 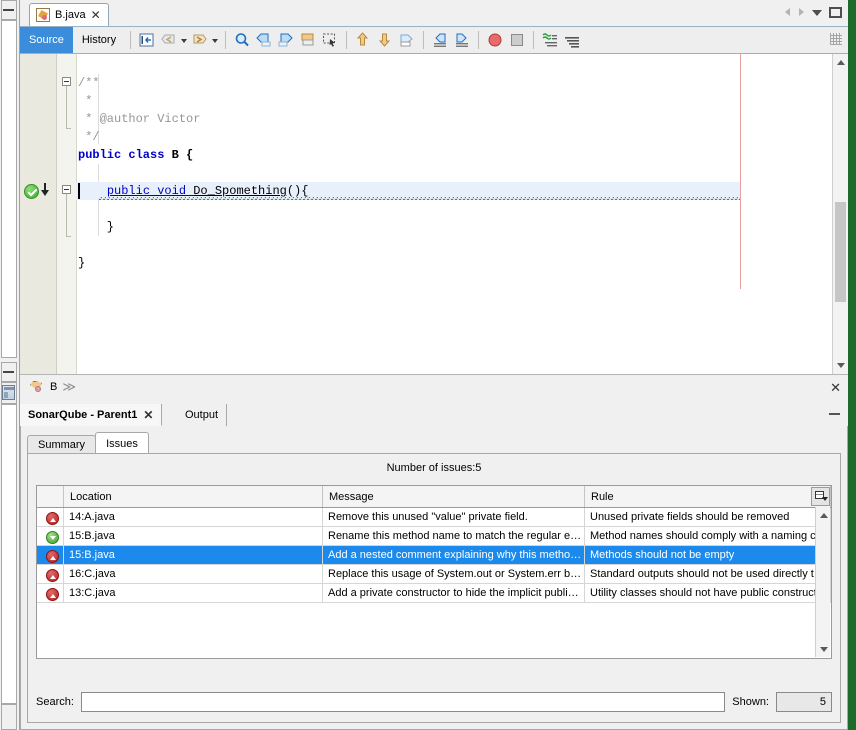 I want to click on start-macro-recording-icon, so click(x=495, y=40).